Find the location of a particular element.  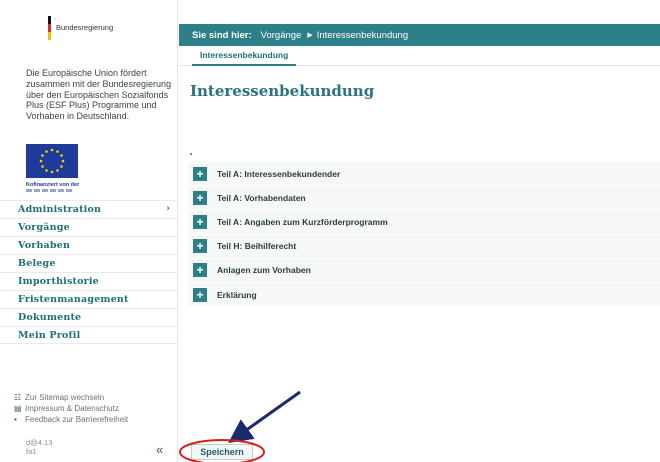

section-title: Teil A: Angaben zum Kurzförderprogramm is located at coordinates (302, 221).